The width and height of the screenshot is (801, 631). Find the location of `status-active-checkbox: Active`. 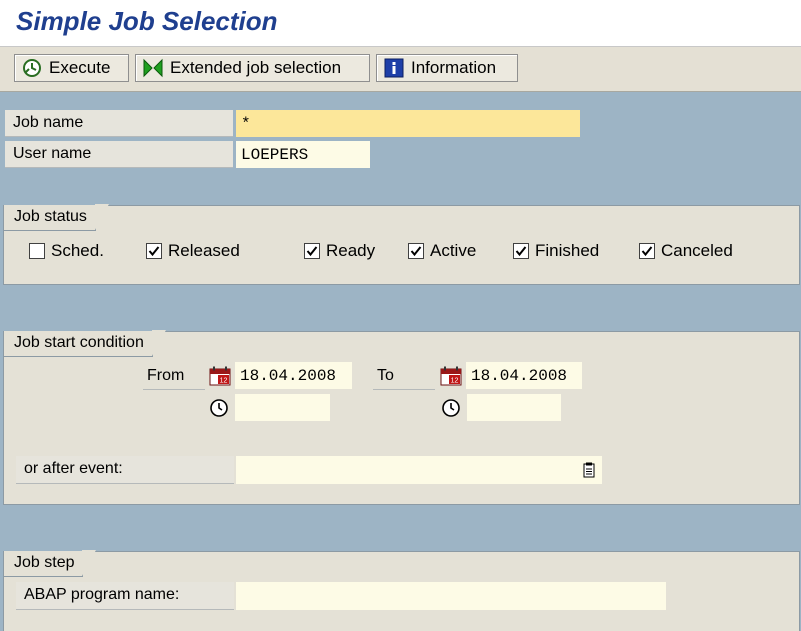

status-active-checkbox: Active is located at coordinates (442, 251).